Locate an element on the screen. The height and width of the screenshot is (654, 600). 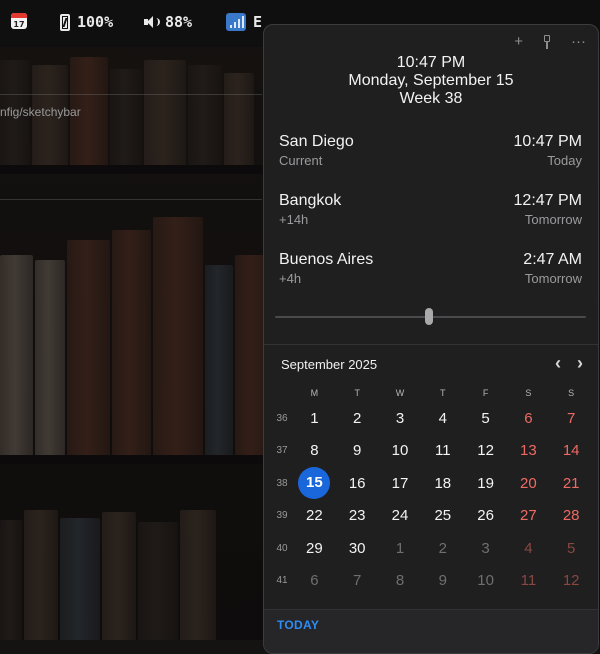
zone-offset: +14h is located at coordinates (294, 219).